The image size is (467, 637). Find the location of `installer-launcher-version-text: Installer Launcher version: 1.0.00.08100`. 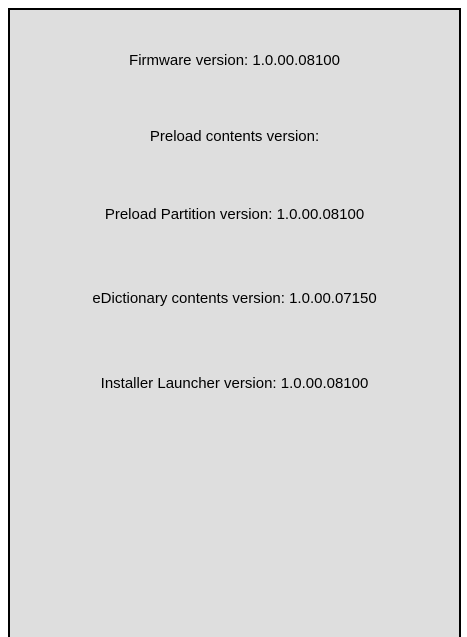

installer-launcher-version-text: Installer Launcher version: 1.0.00.08100 is located at coordinates (234, 383).